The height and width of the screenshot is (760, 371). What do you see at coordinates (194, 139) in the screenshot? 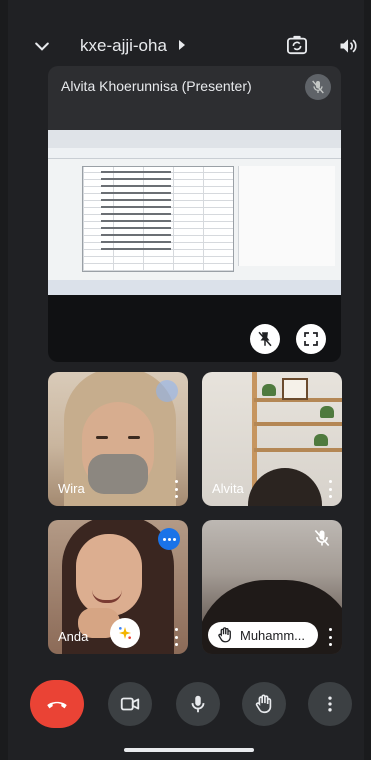
I see `ribbon` at bounding box center [194, 139].